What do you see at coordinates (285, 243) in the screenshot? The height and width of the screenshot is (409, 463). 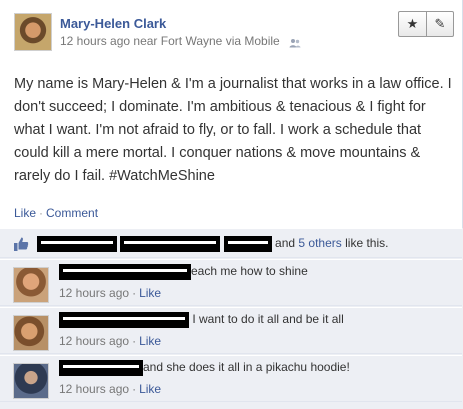 I see `likes-and: and` at bounding box center [285, 243].